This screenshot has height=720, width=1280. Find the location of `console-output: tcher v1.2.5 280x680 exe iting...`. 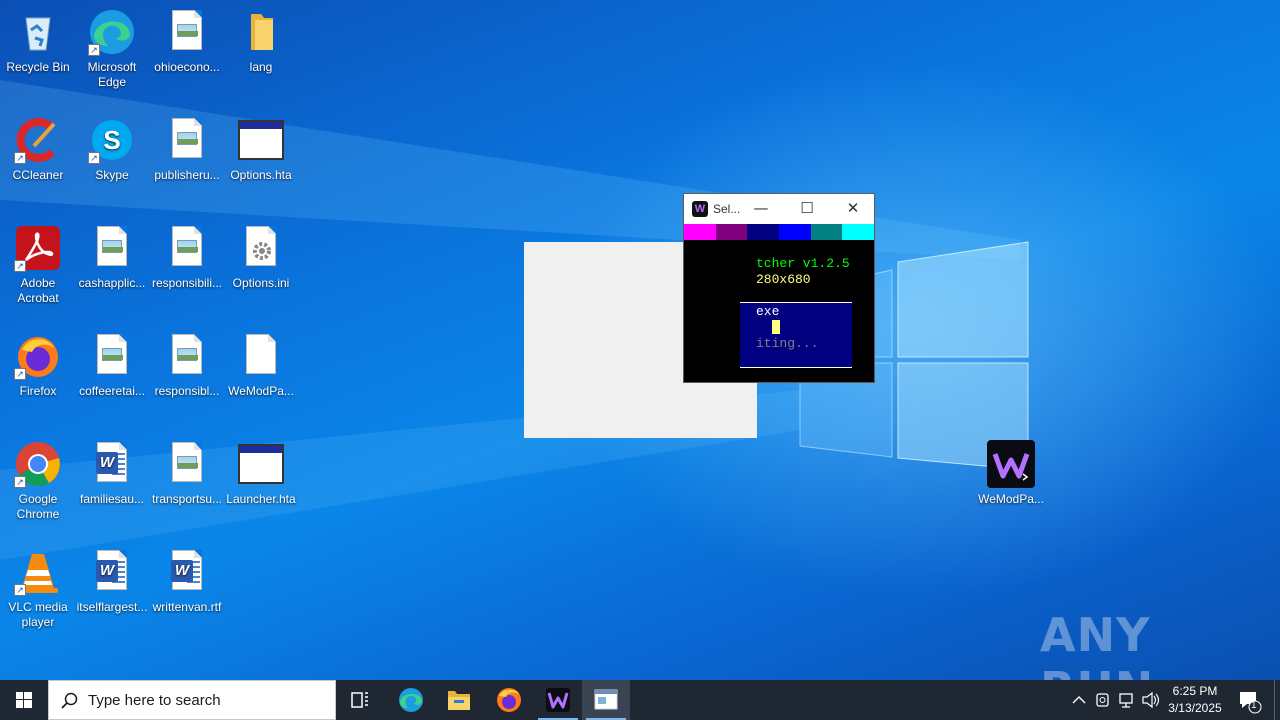

console-output: tcher v1.2.5 280x680 exe iting... is located at coordinates (779, 311).